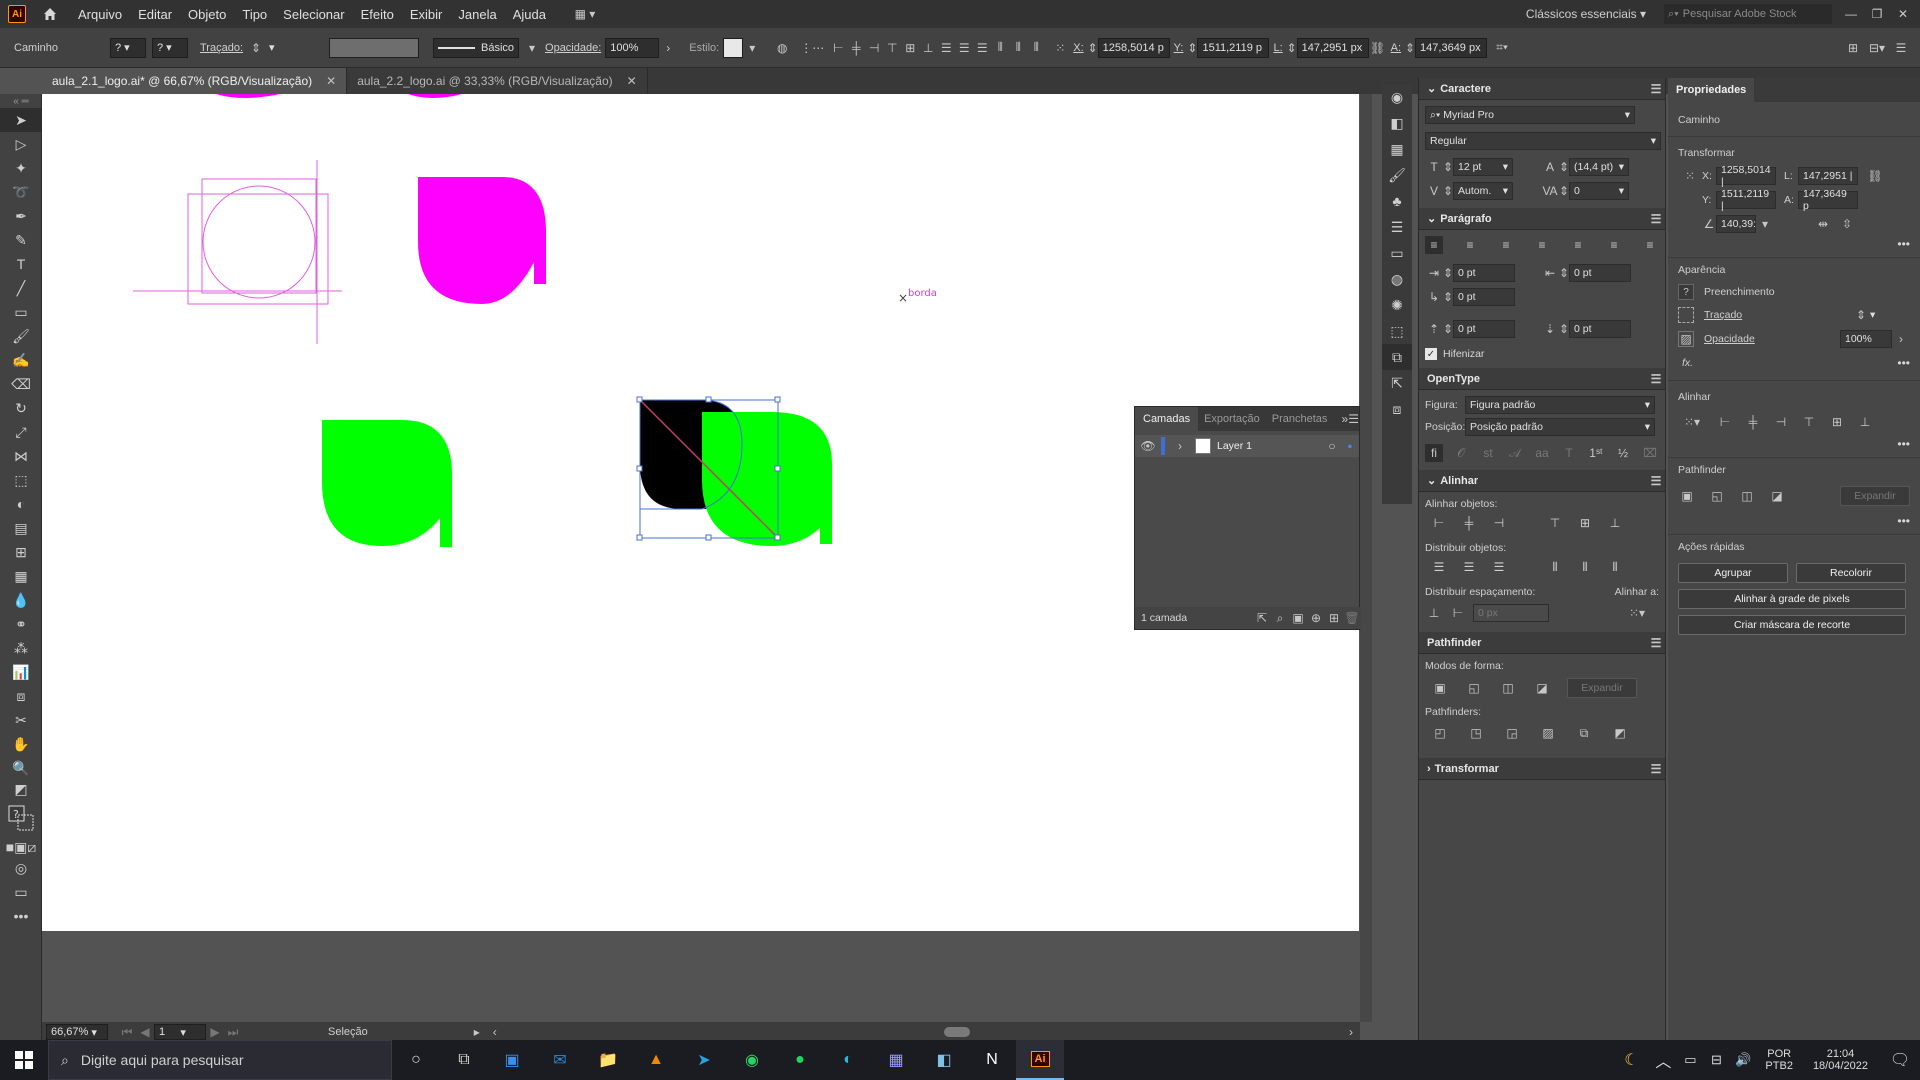 This screenshot has width=1920, height=1080. Describe the element at coordinates (1530, 115) in the screenshot. I see `font-family-dropdown: ⌕▾ Myriad Pro ▾` at that location.